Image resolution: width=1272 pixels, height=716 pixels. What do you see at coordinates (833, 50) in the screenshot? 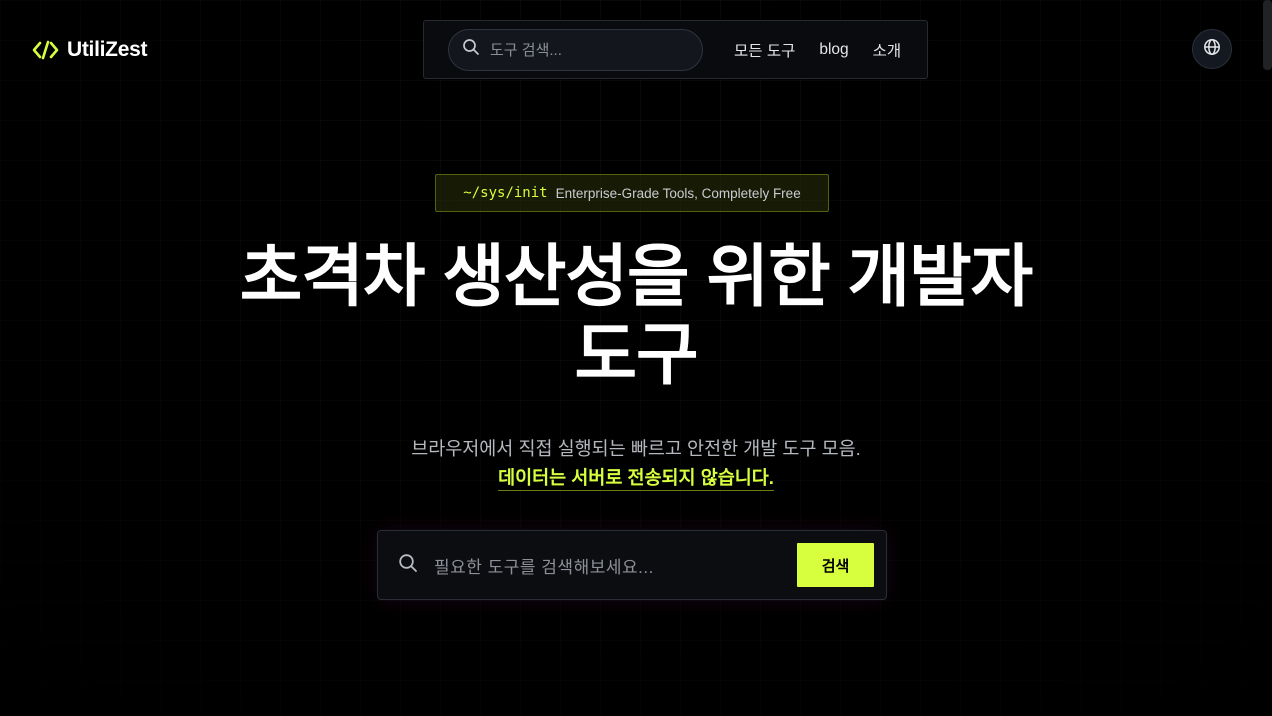
I see `nav-link-blog: blog` at bounding box center [833, 50].